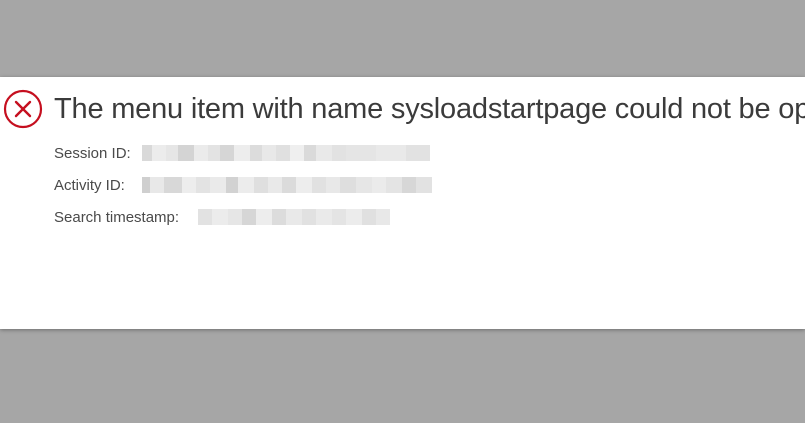  What do you see at coordinates (222, 217) in the screenshot?
I see `search-timestamp-row: Search timestamp:` at bounding box center [222, 217].